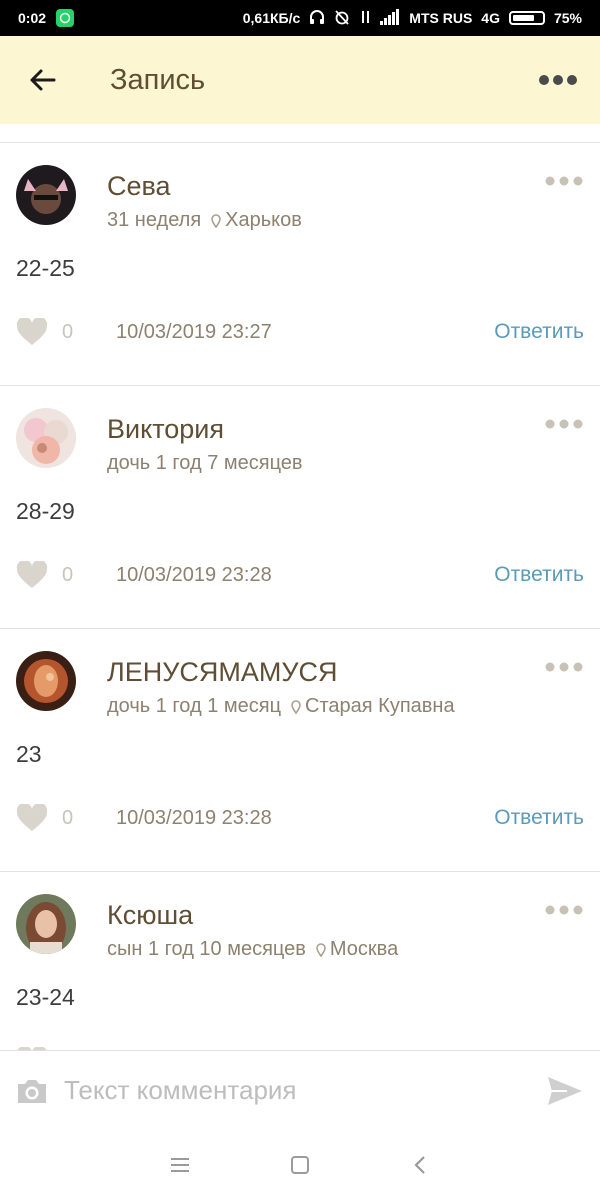 Image resolution: width=600 pixels, height=1199 pixels. What do you see at coordinates (204, 220) in the screenshot?
I see `author-meta: 31 неделя Харьков` at bounding box center [204, 220].